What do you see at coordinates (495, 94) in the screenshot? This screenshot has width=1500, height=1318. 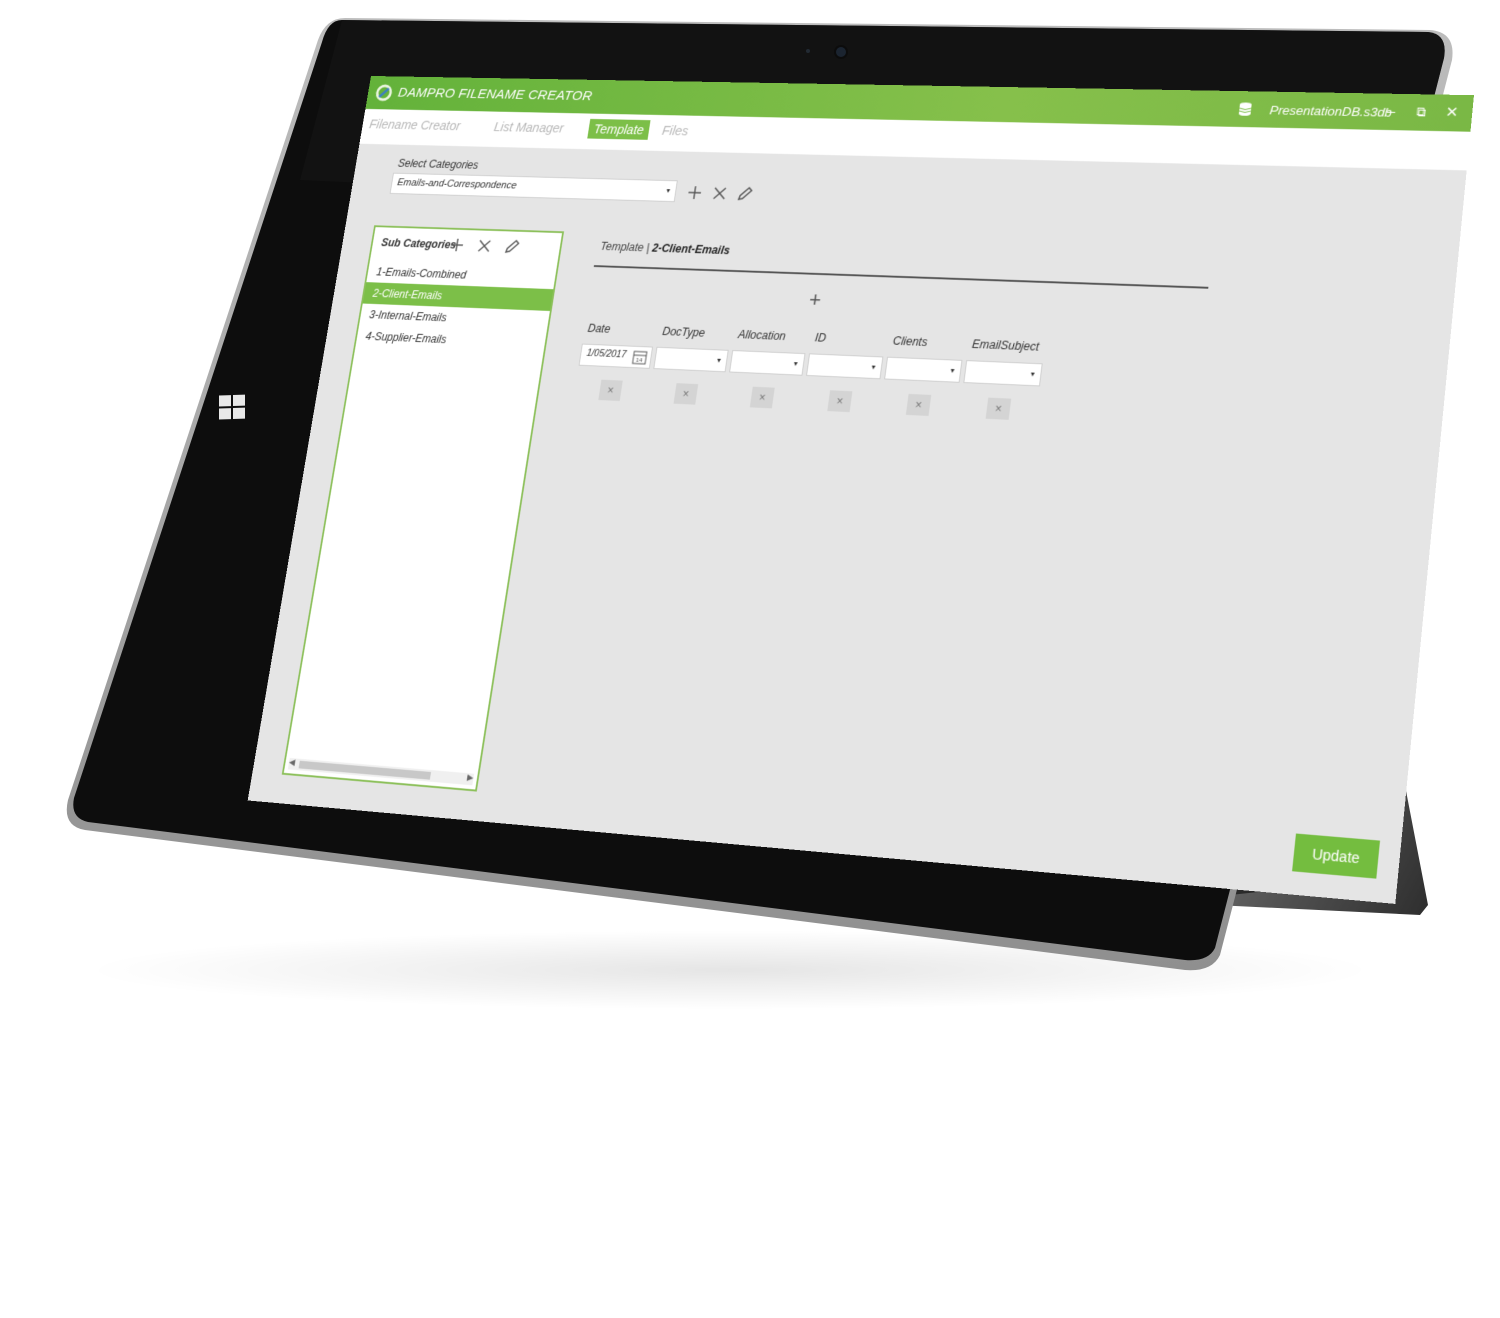 I see `app-title: DAMPRO FILENAME CREATOR` at bounding box center [495, 94].